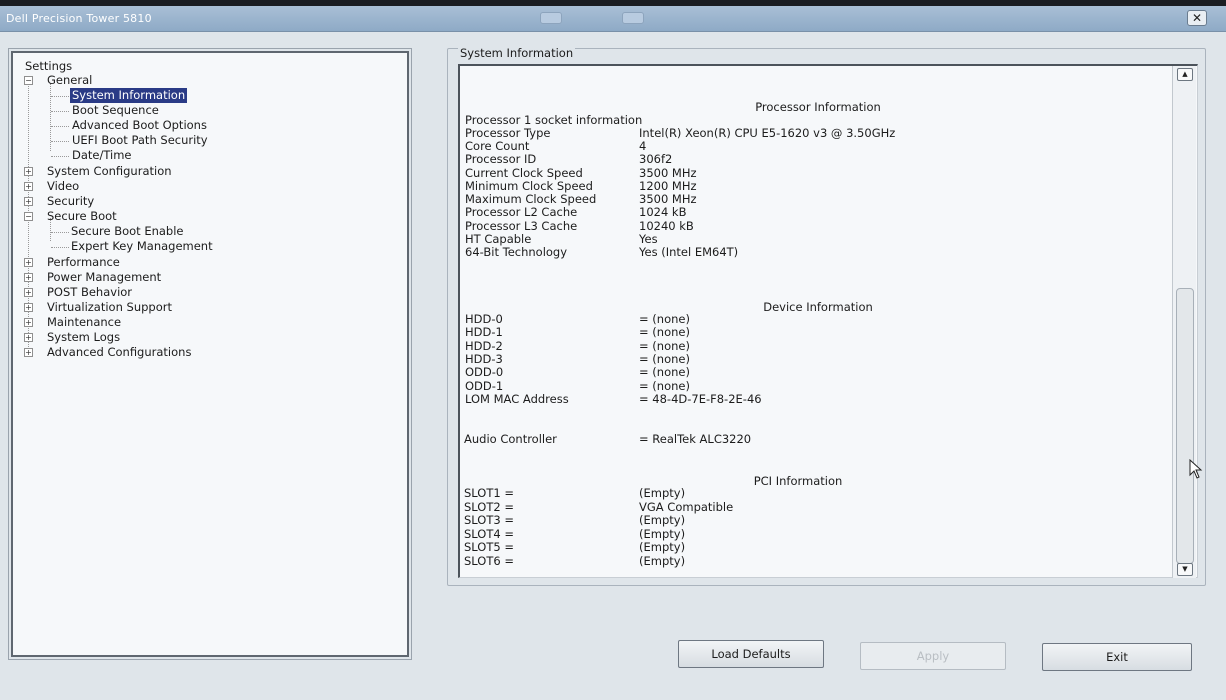 Image resolution: width=1226 pixels, height=700 pixels. Describe the element at coordinates (49, 66) in the screenshot. I see `tree-root-settings: Settings` at that location.